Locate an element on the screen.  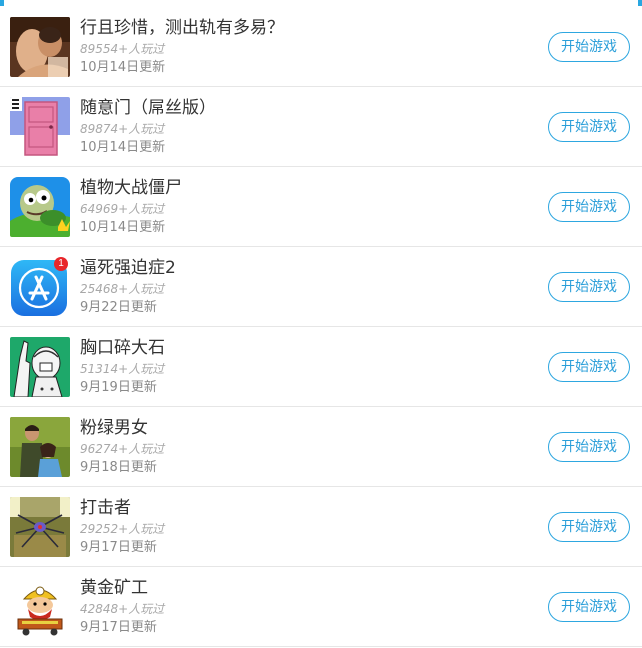
update-date: 9月22日更新 is located at coordinates (118, 307).